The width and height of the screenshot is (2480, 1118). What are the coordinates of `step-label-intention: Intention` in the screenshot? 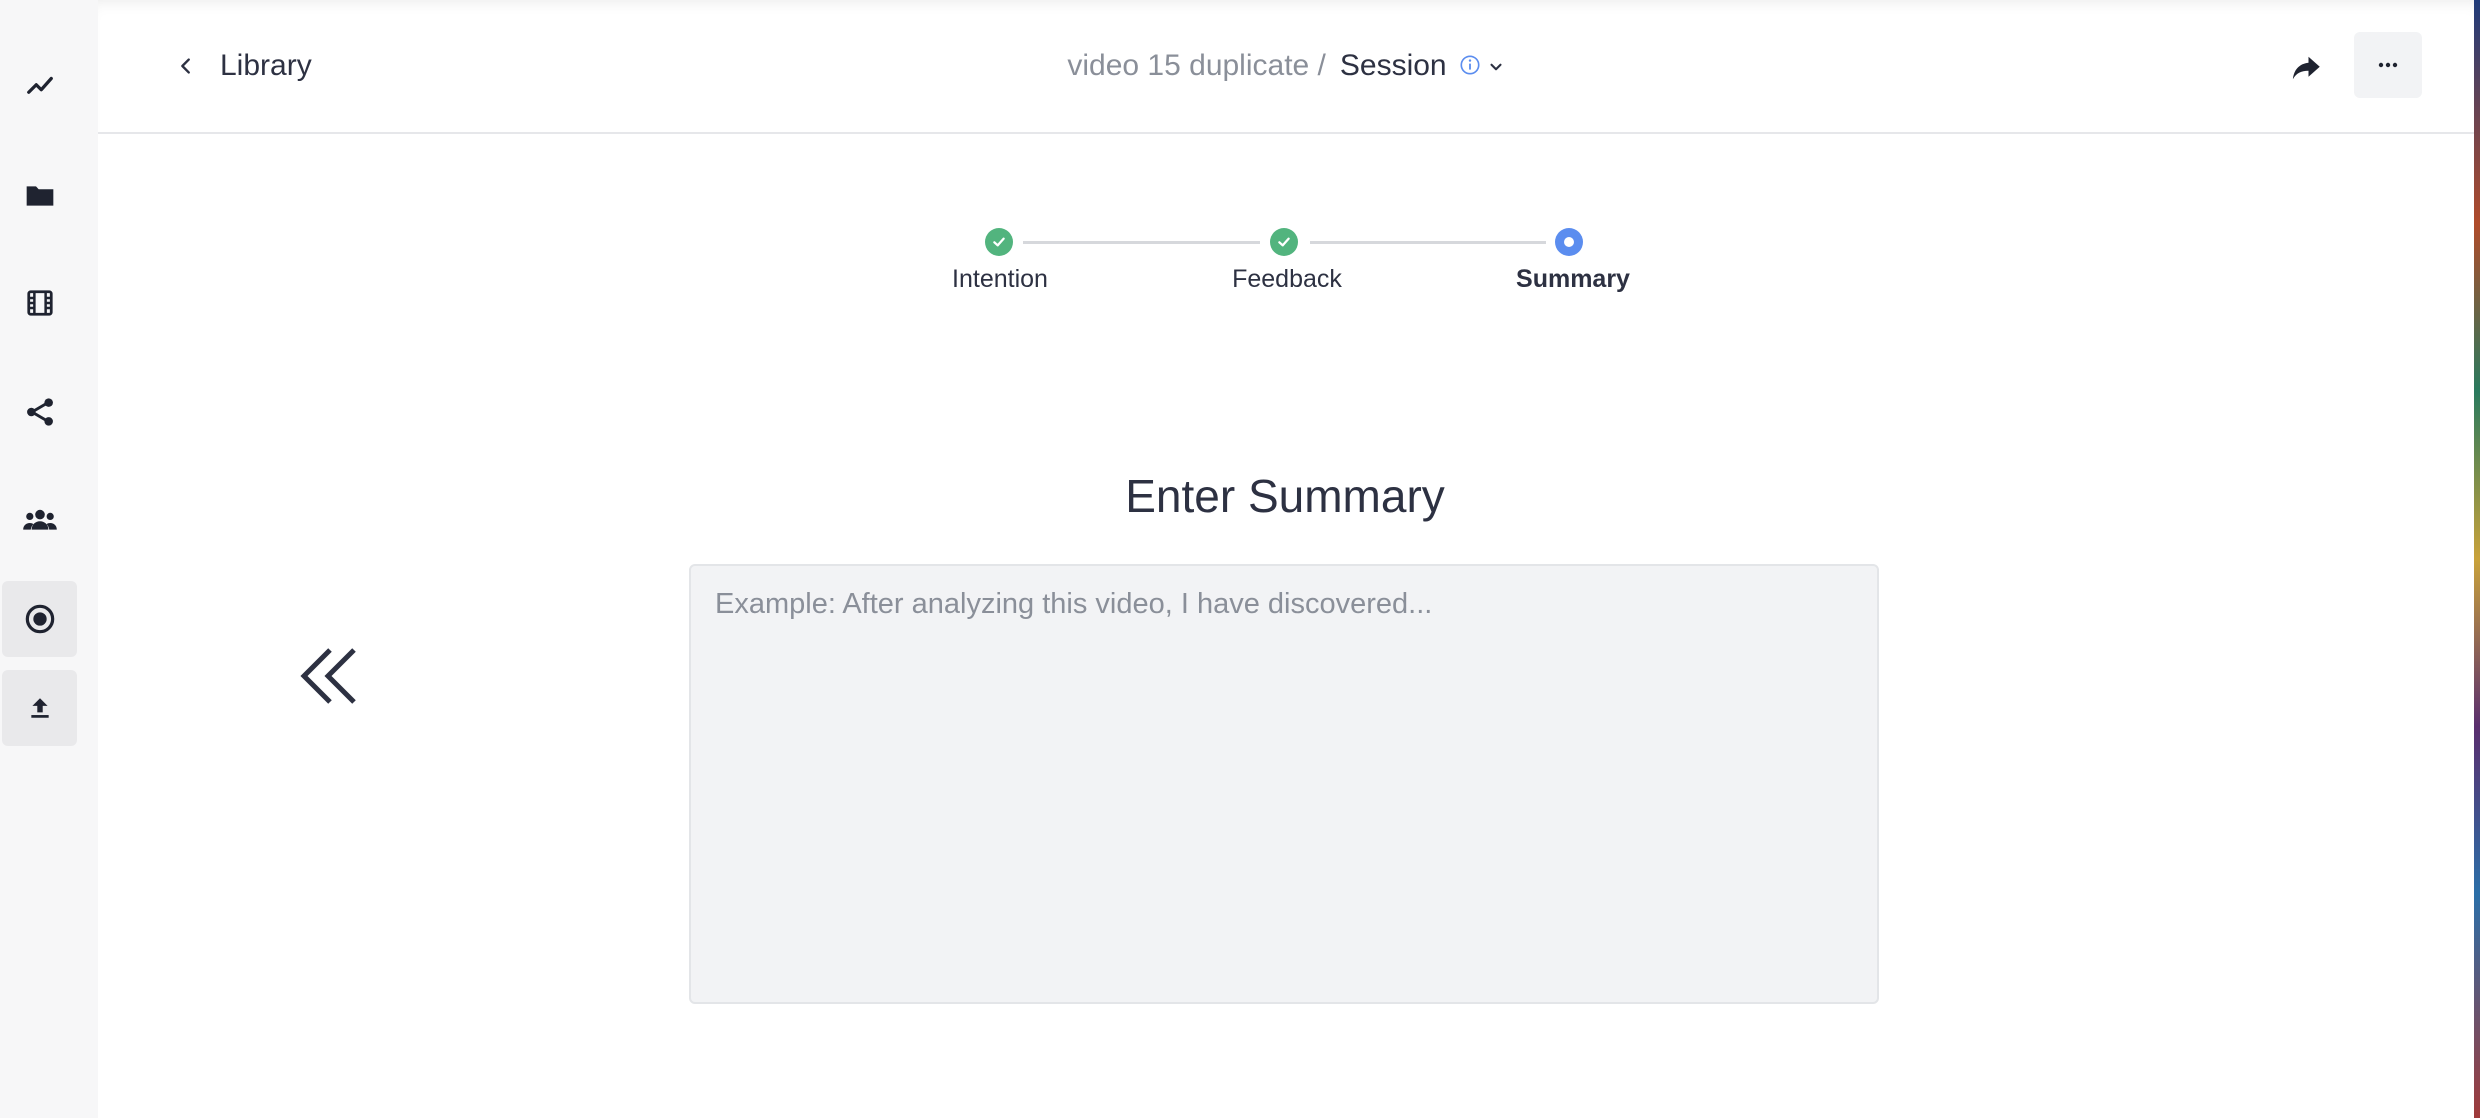 It's located at (1000, 279).